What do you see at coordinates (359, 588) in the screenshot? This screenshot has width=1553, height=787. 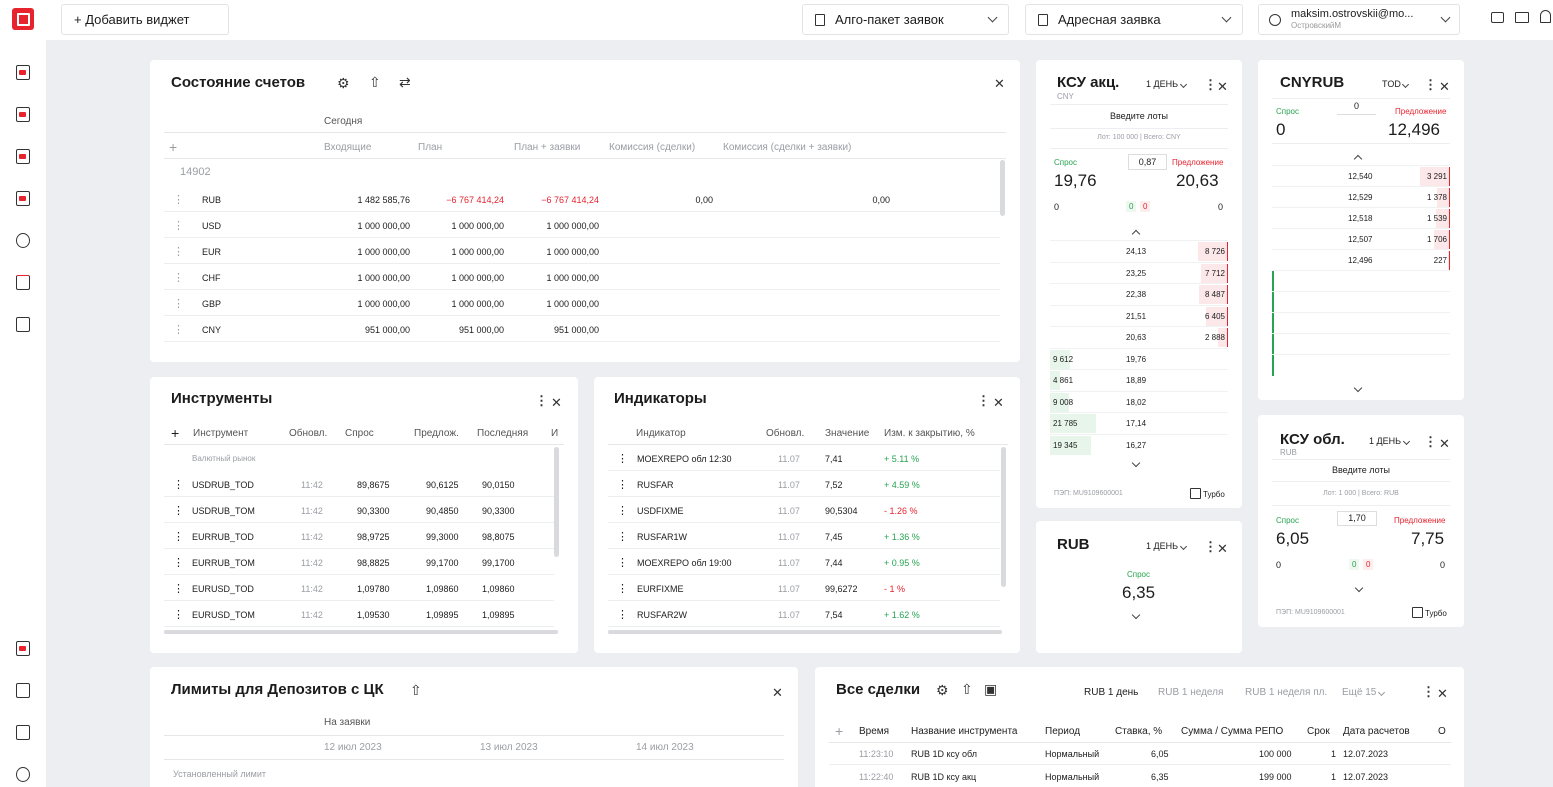 I see `table-row: ⋮ EURUSD_TOD 11:42 1,09780 1,09860 1,09860` at bounding box center [359, 588].